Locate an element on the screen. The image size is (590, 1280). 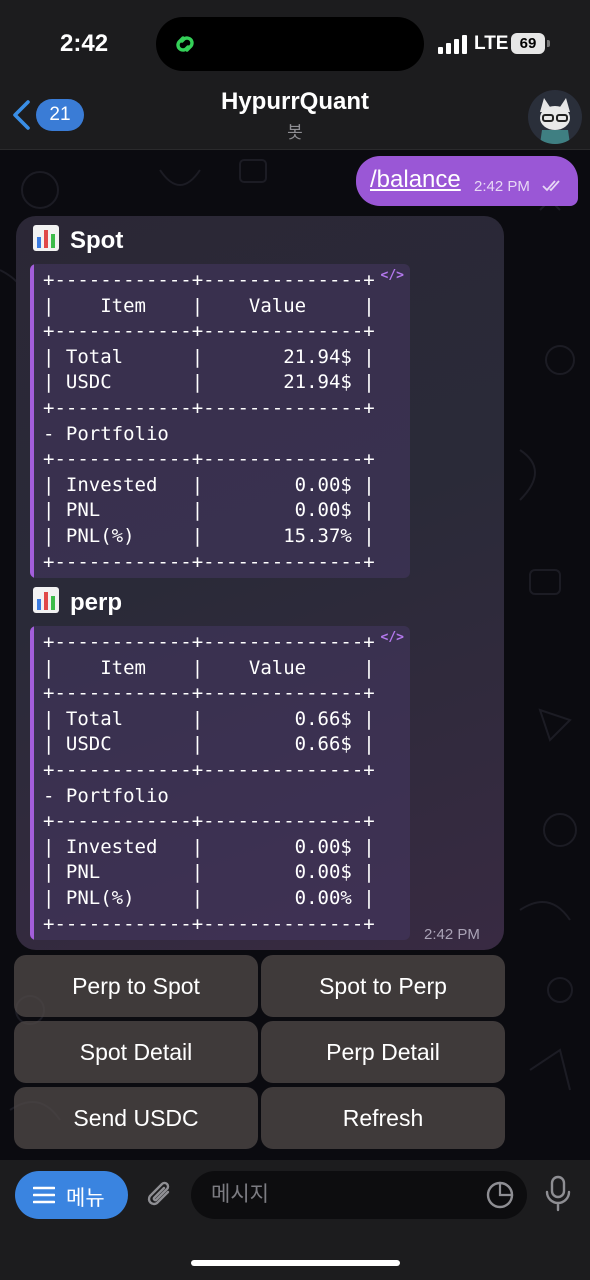
section-title-text: perp is located at coordinates (96, 602).